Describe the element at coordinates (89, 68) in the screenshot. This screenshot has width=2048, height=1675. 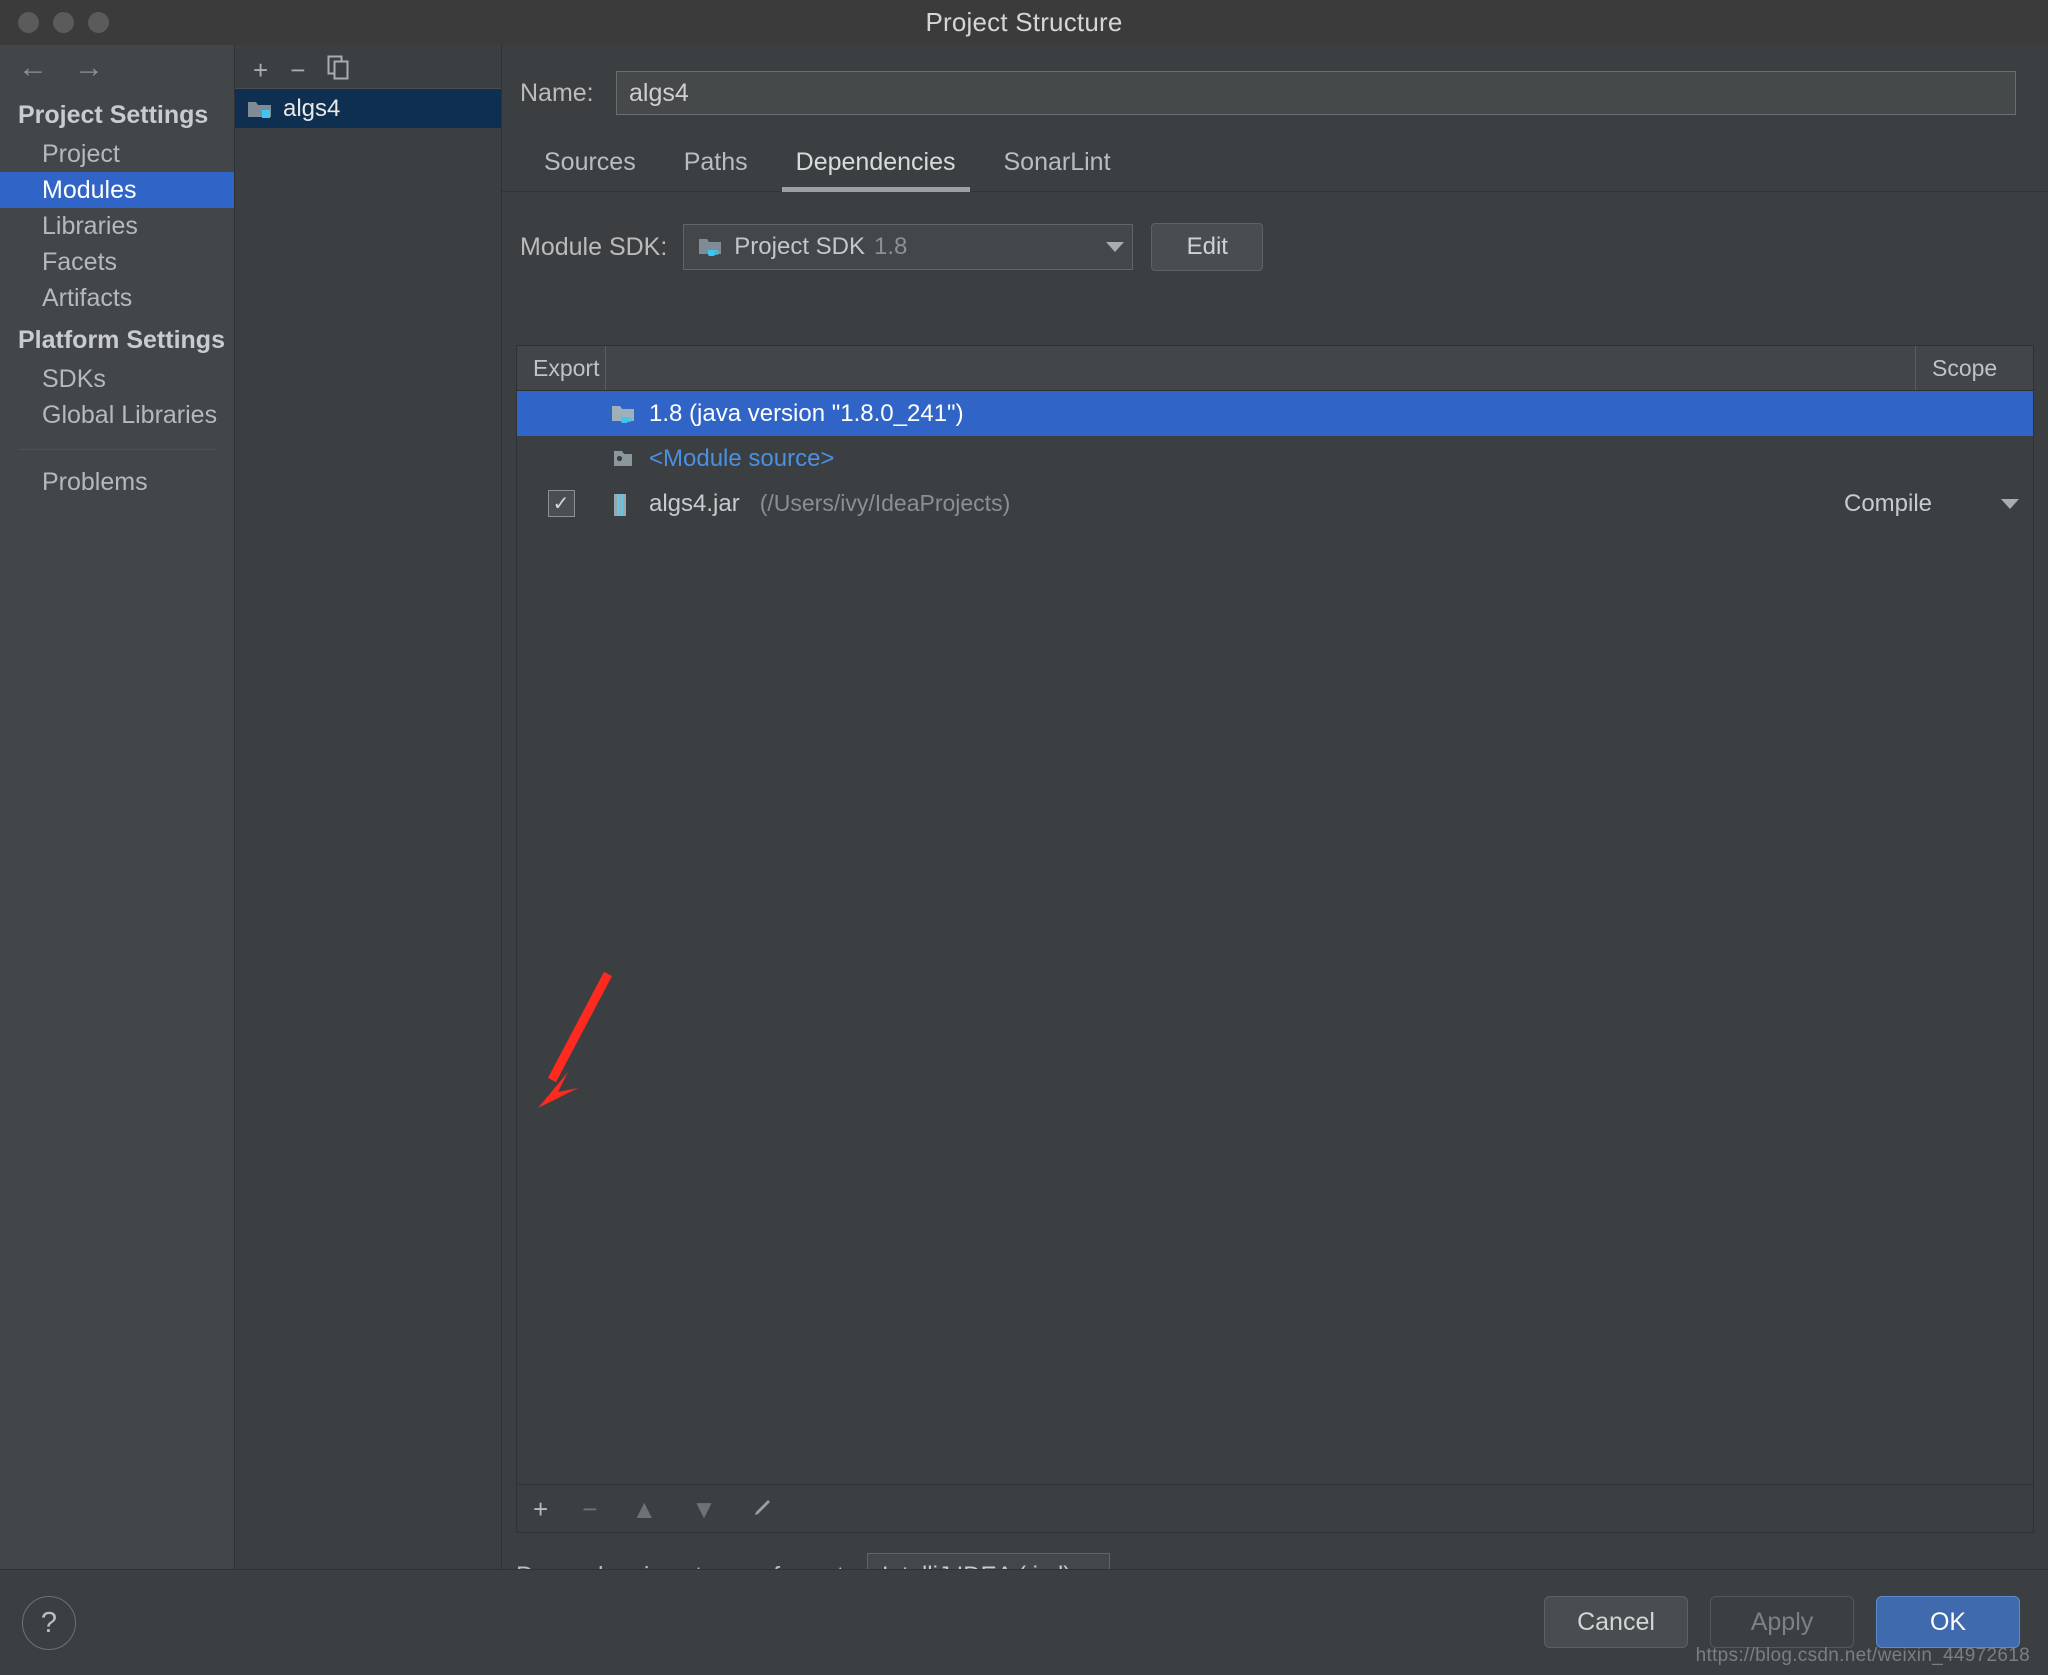
I see `forward-arrow-icon: →` at that location.